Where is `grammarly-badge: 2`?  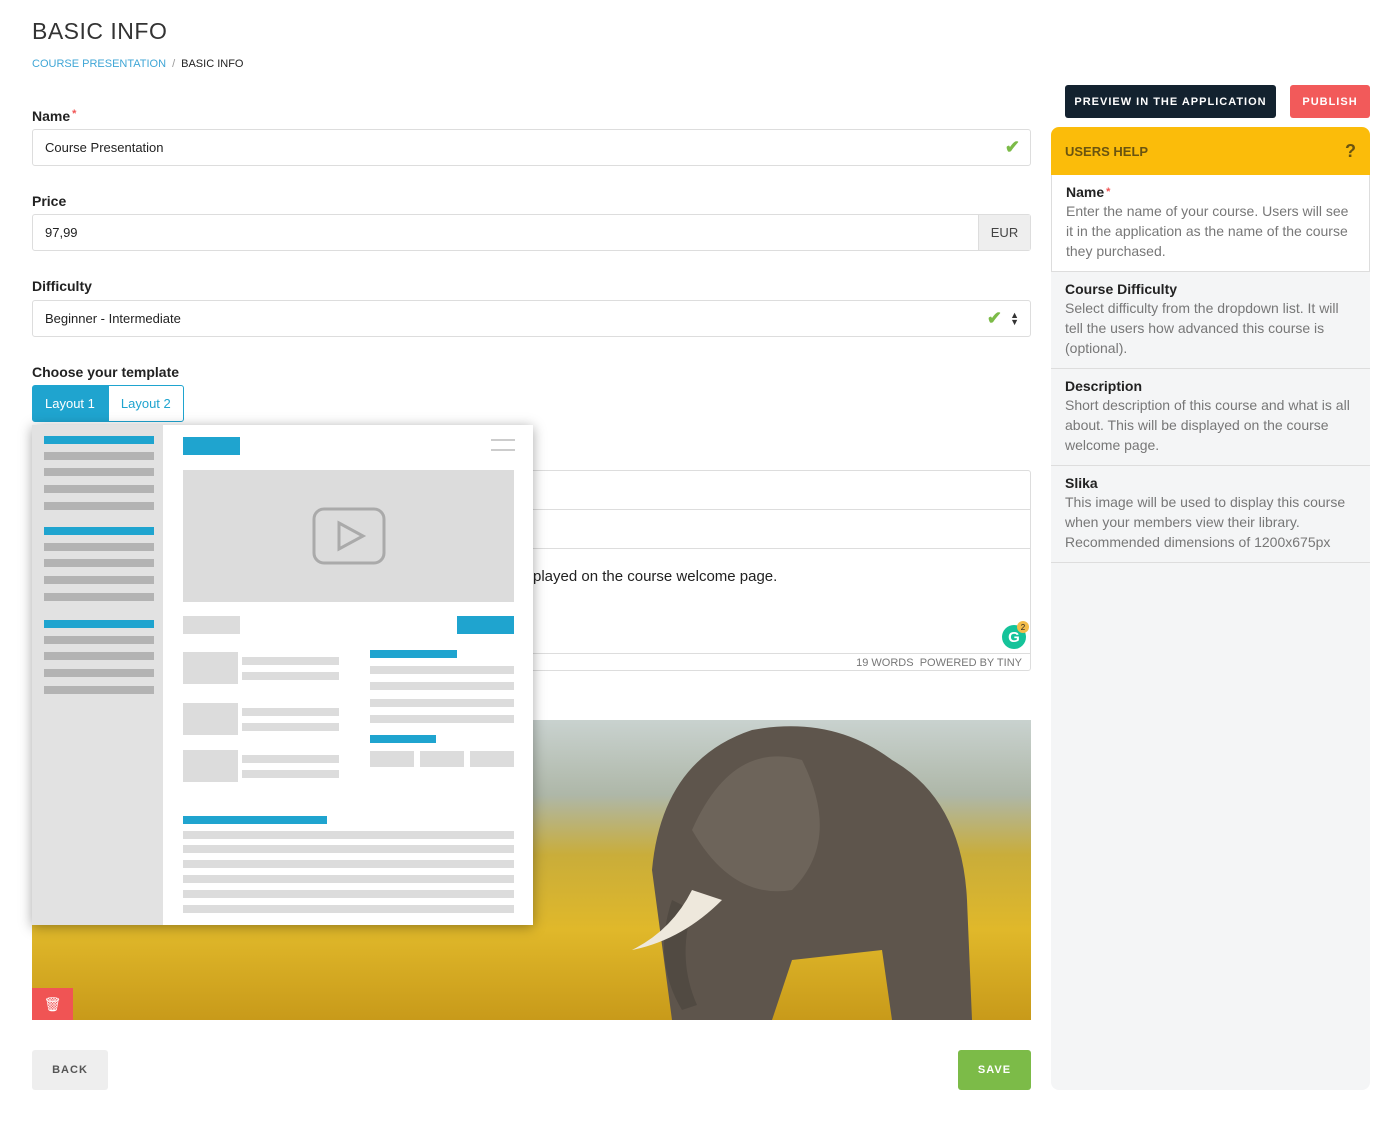 grammarly-badge: 2 is located at coordinates (1023, 627).